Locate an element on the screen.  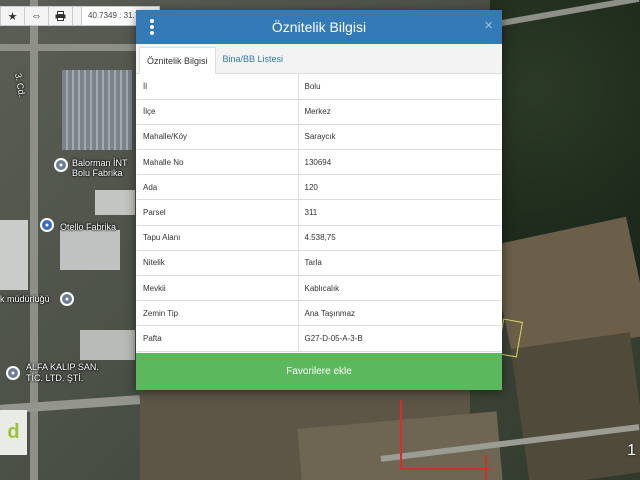
attribute-key: İl is located at coordinates (218, 87).